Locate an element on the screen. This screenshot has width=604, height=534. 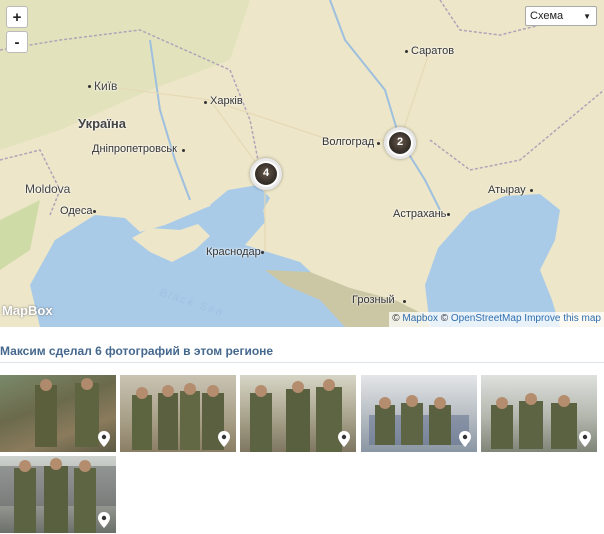
cluster-count: 2 is located at coordinates (400, 142).